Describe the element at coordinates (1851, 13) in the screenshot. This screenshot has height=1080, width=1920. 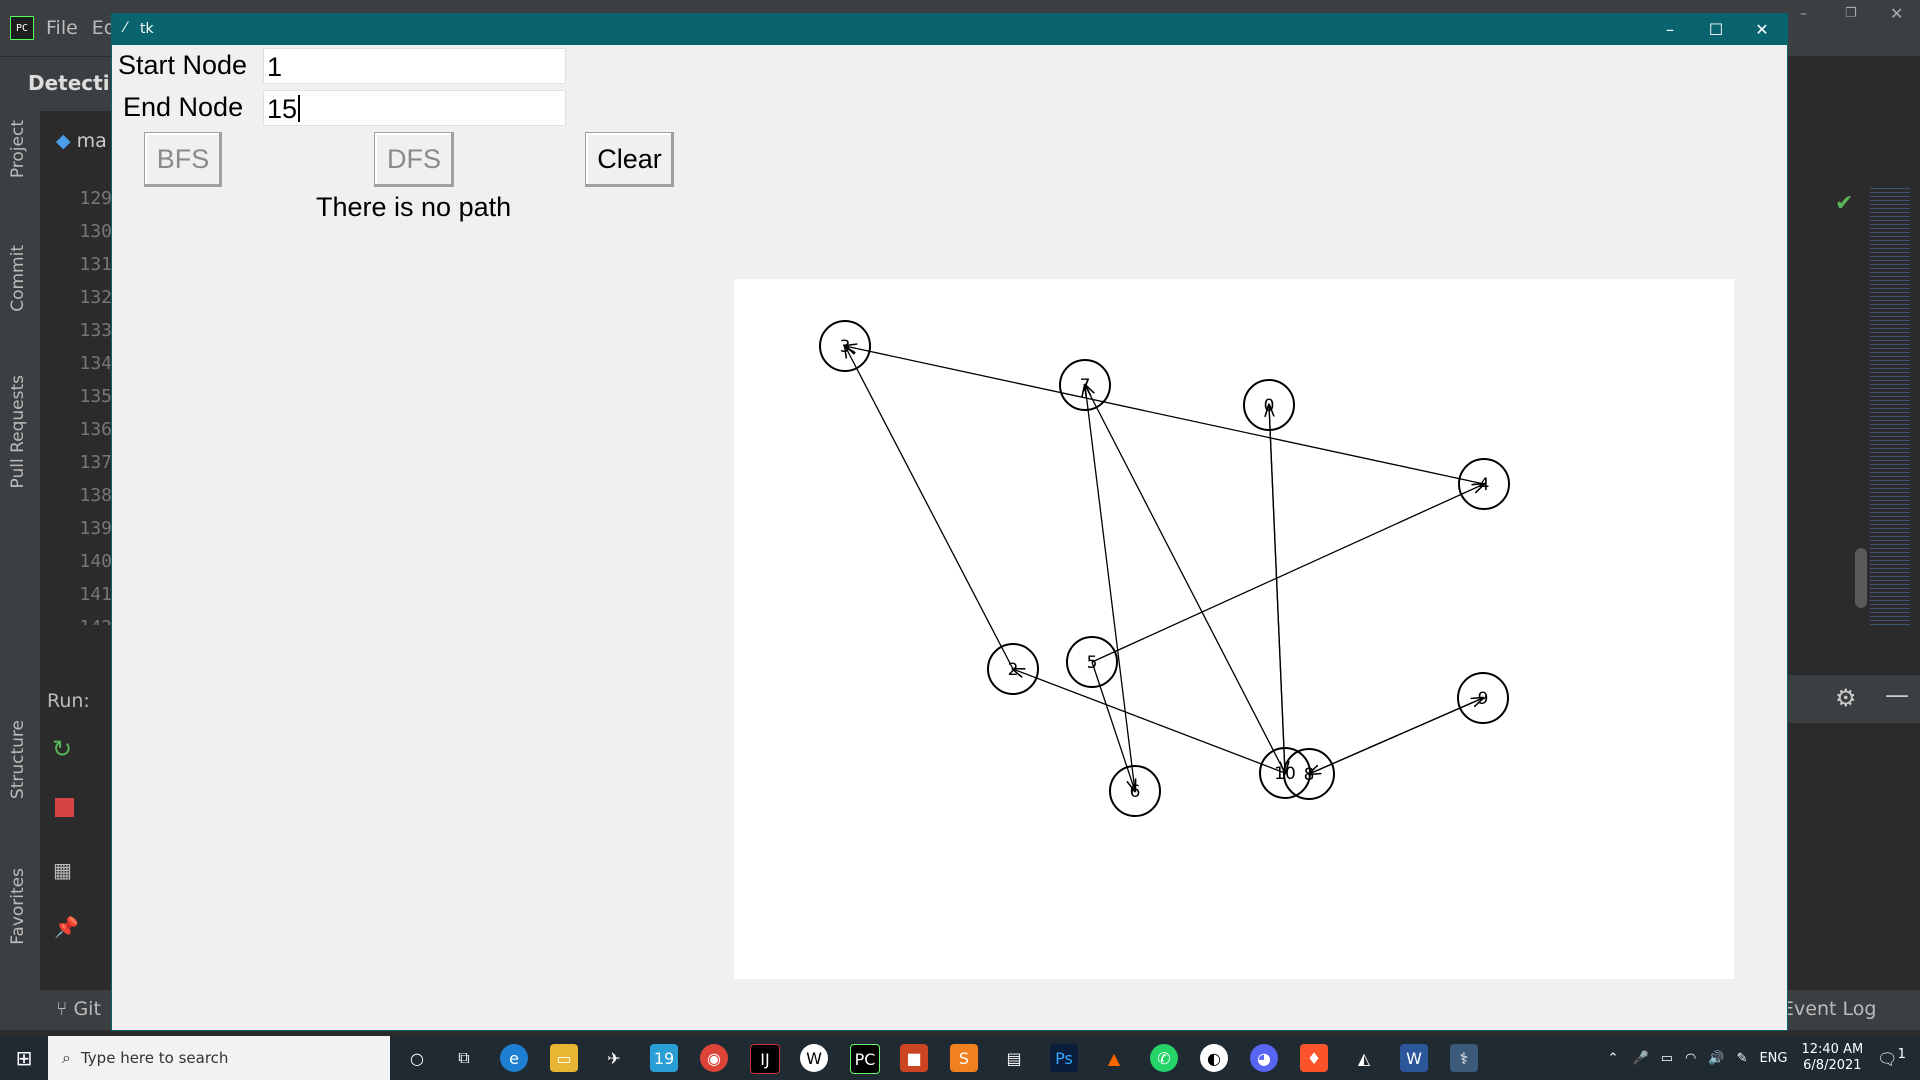
I see `ide-restore-icon: ❐` at that location.